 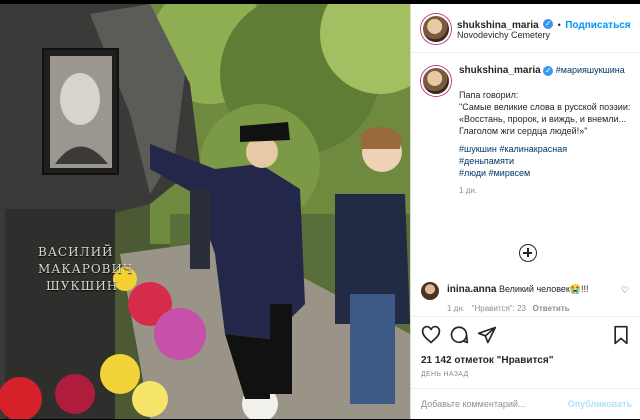 What do you see at coordinates (499, 308) in the screenshot?
I see `comment-likes: "Нравится": 23` at bounding box center [499, 308].